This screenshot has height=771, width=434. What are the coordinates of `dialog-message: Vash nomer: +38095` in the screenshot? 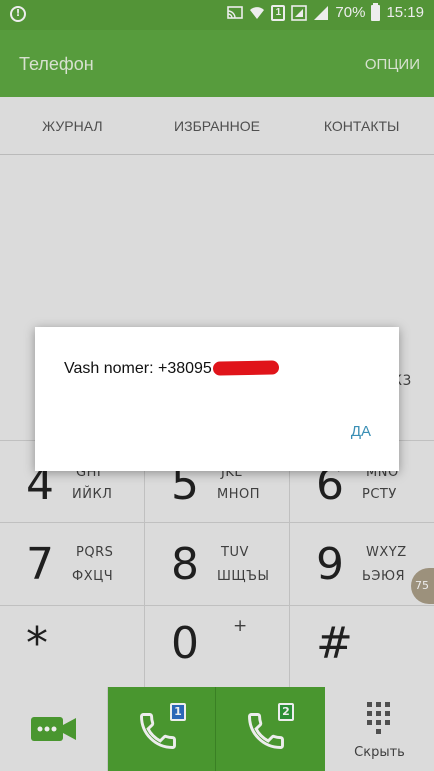 It's located at (171, 369).